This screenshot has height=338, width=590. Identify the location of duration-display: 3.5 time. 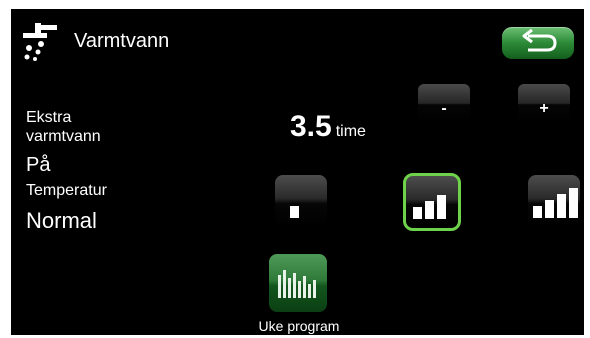
(328, 127).